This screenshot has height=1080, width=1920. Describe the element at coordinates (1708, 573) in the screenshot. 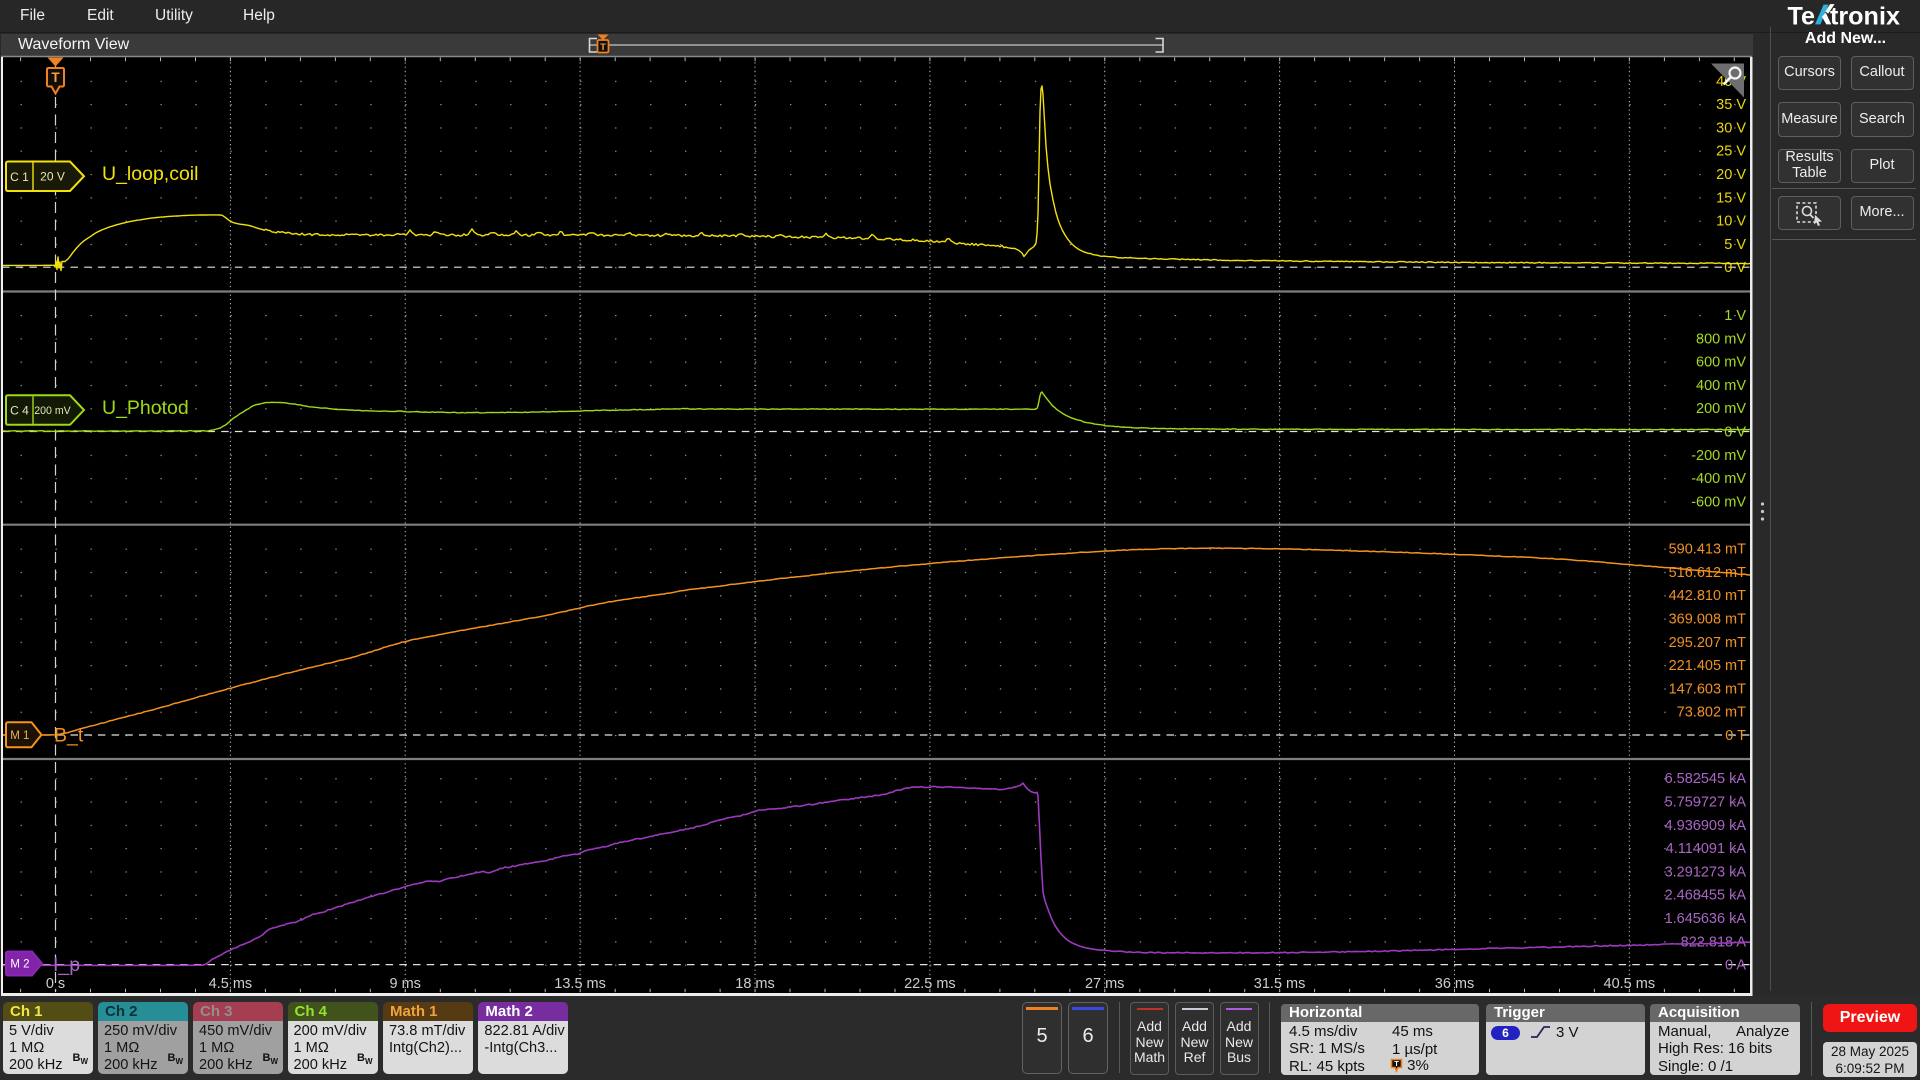

I see `svg-text: 516.612 mT` at that location.